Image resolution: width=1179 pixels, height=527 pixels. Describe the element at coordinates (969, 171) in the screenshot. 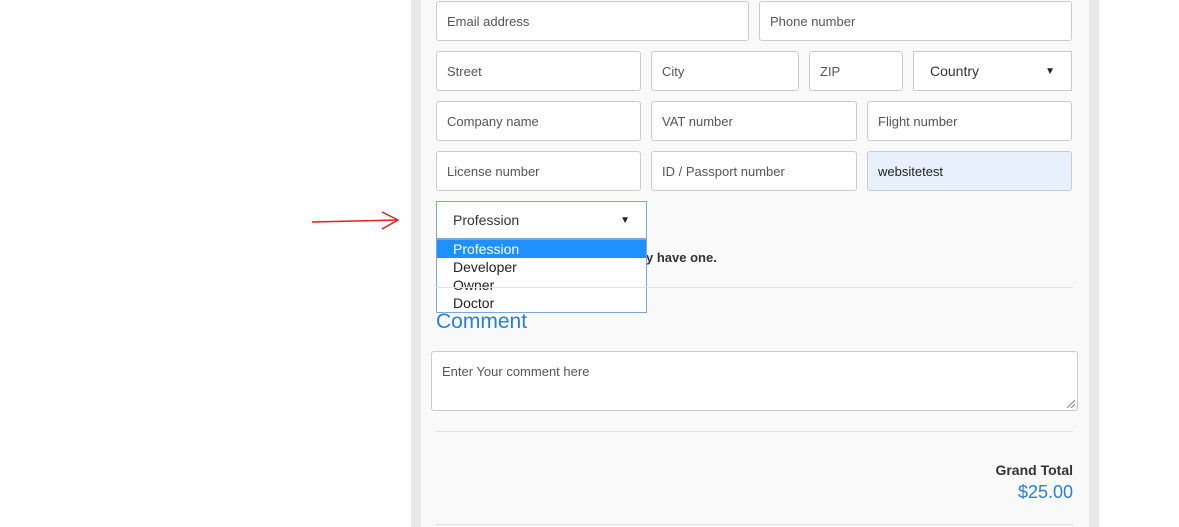

I see `website-field: websitetest` at that location.